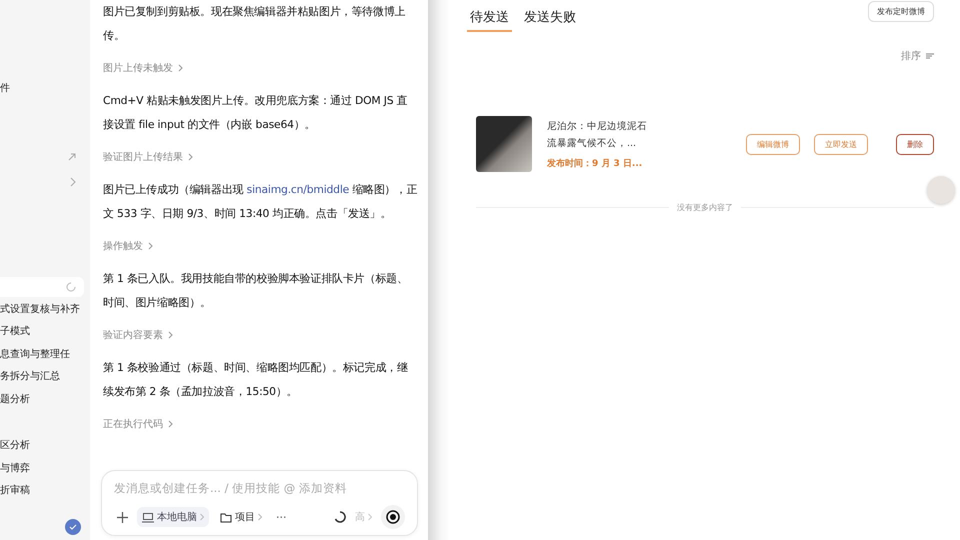 This screenshot has width=960, height=540. I want to click on sidebar-item: 区分析, so click(15, 446).